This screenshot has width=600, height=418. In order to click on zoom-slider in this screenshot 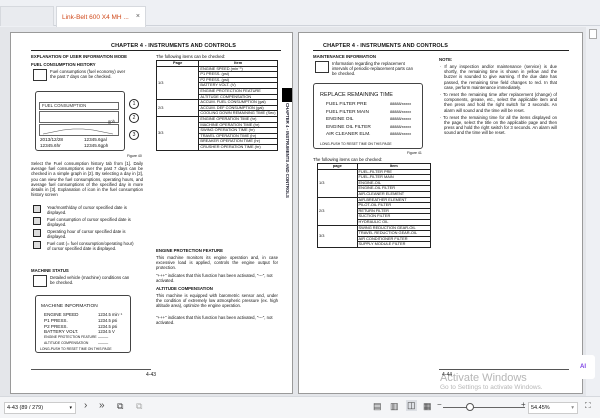, I will do `click(484, 407)`.